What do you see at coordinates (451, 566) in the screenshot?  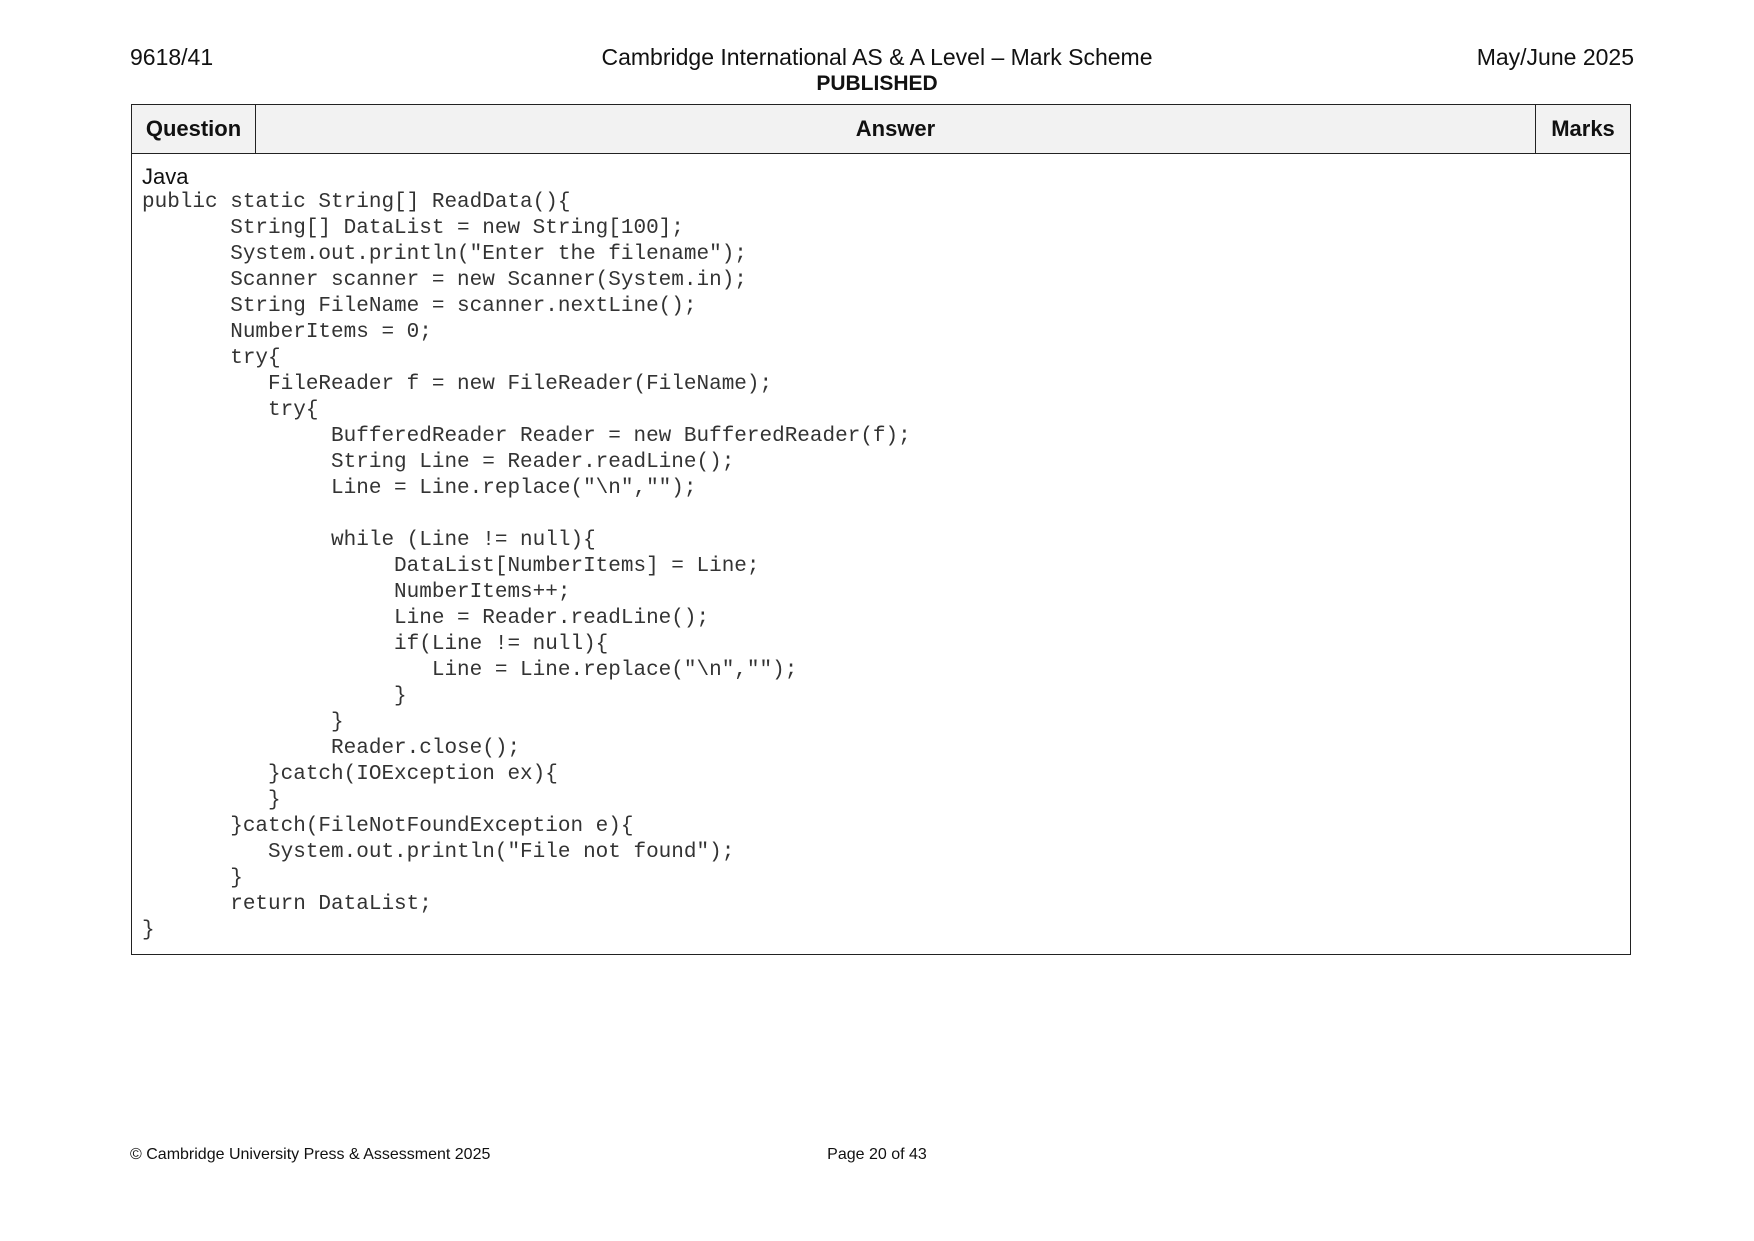 I see `code-line: DataList[NumberItems] = Line;` at bounding box center [451, 566].